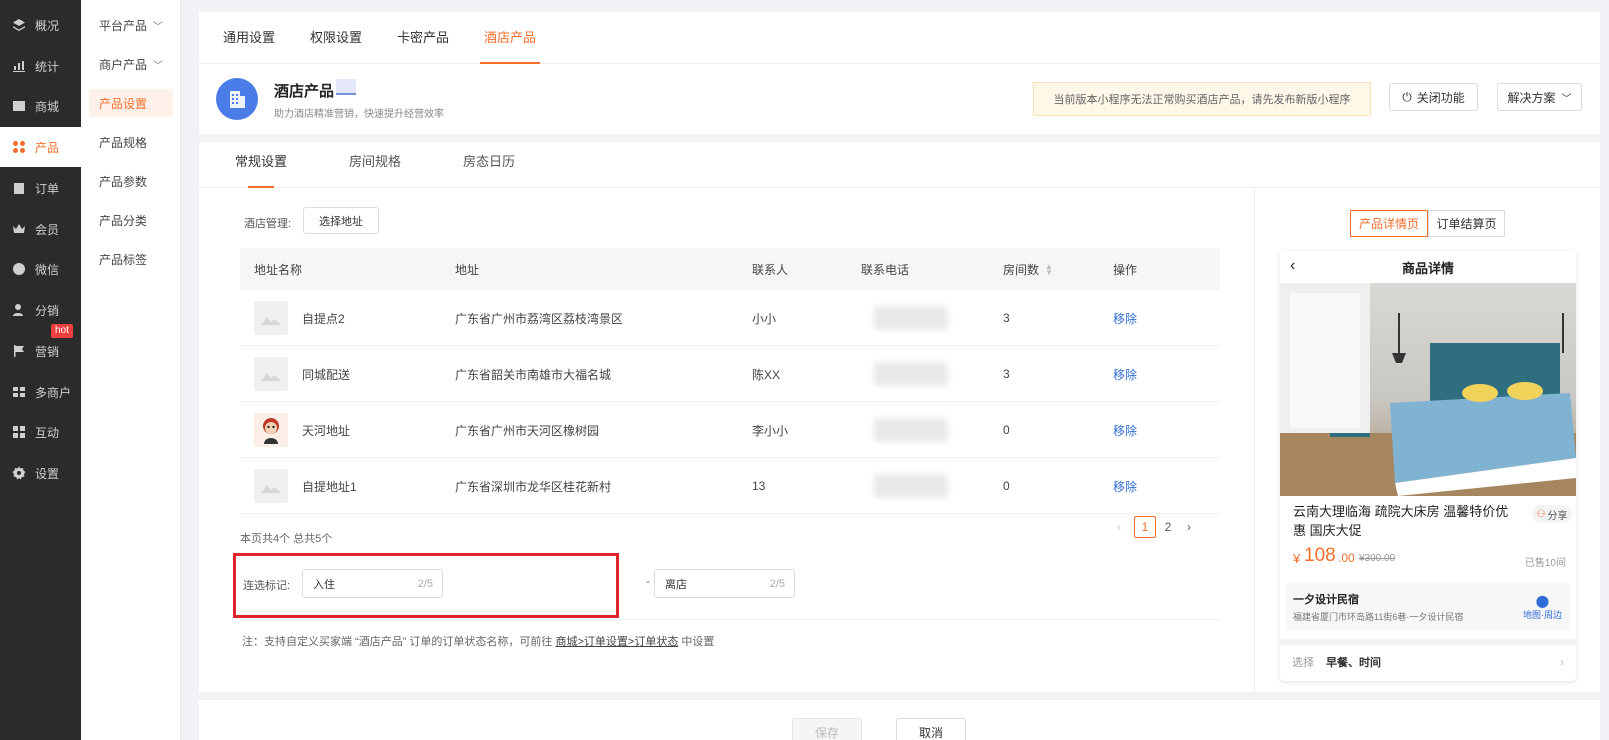 The image size is (1609, 740). What do you see at coordinates (539, 318) in the screenshot?
I see `row-address: 广东省广州市荔湾区荔枝湾景区` at bounding box center [539, 318].